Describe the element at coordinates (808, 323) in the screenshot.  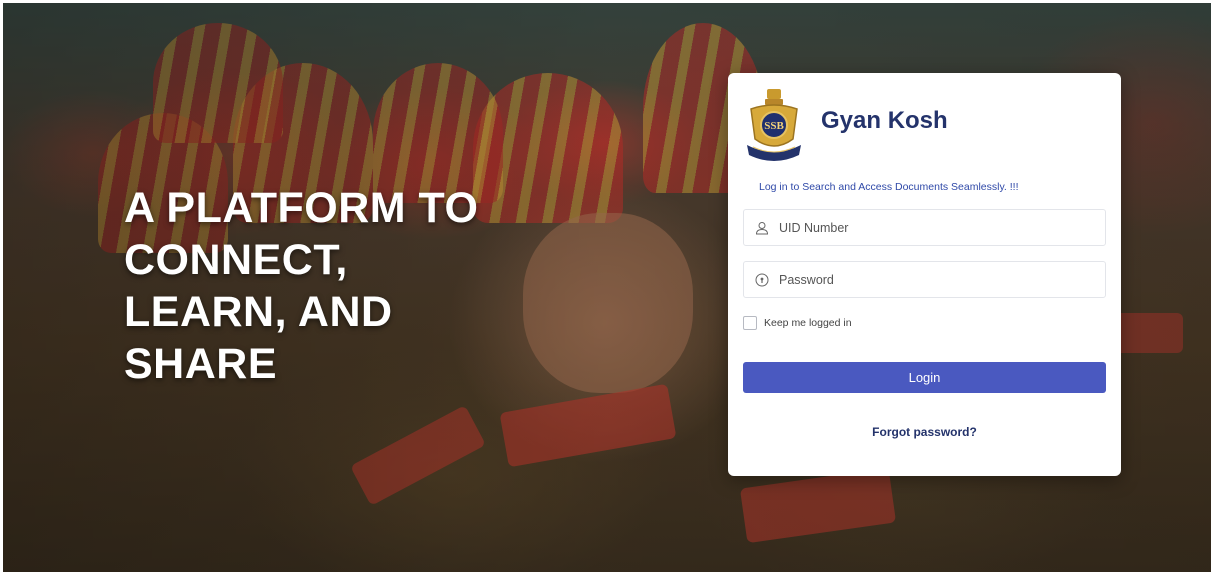
I see `remember-label: Keep me logged in` at that location.